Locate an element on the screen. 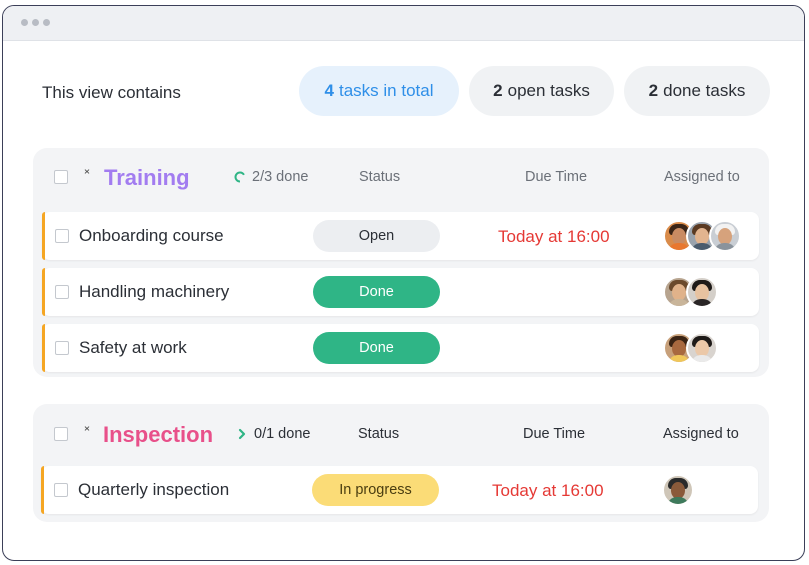 The height and width of the screenshot is (565, 809). task-row: Onboarding course Open Today at 16:00 is located at coordinates (400, 236).